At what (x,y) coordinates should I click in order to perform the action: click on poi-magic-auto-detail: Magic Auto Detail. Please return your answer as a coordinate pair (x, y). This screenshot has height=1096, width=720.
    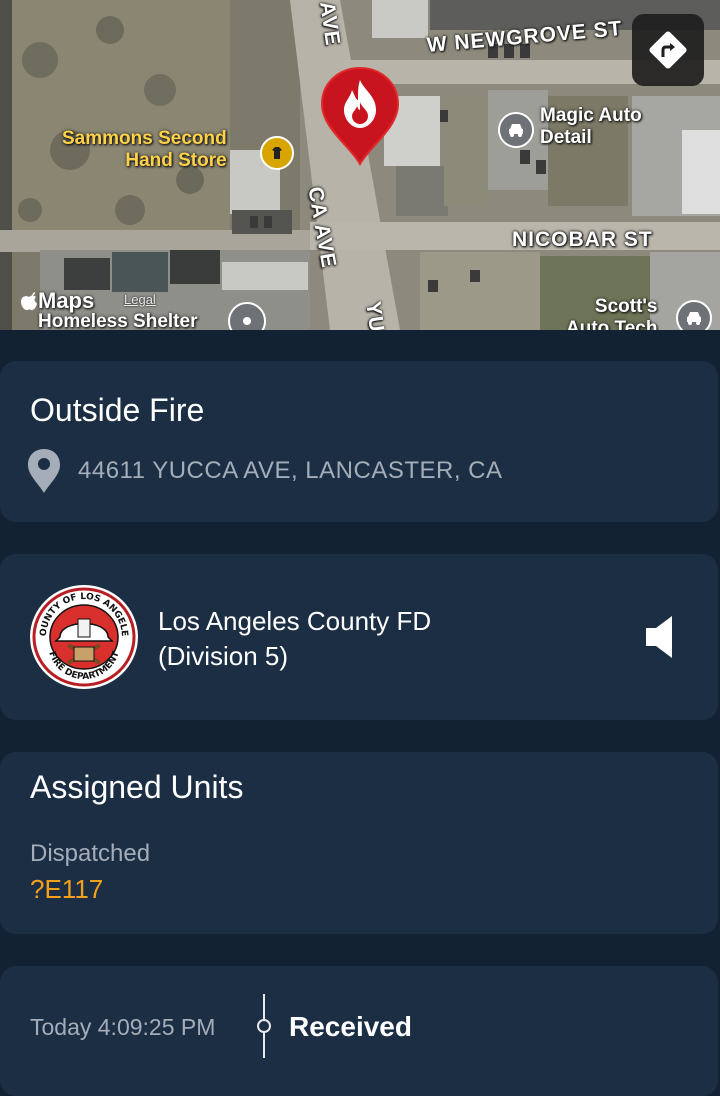
    Looking at the image, I should click on (591, 127).